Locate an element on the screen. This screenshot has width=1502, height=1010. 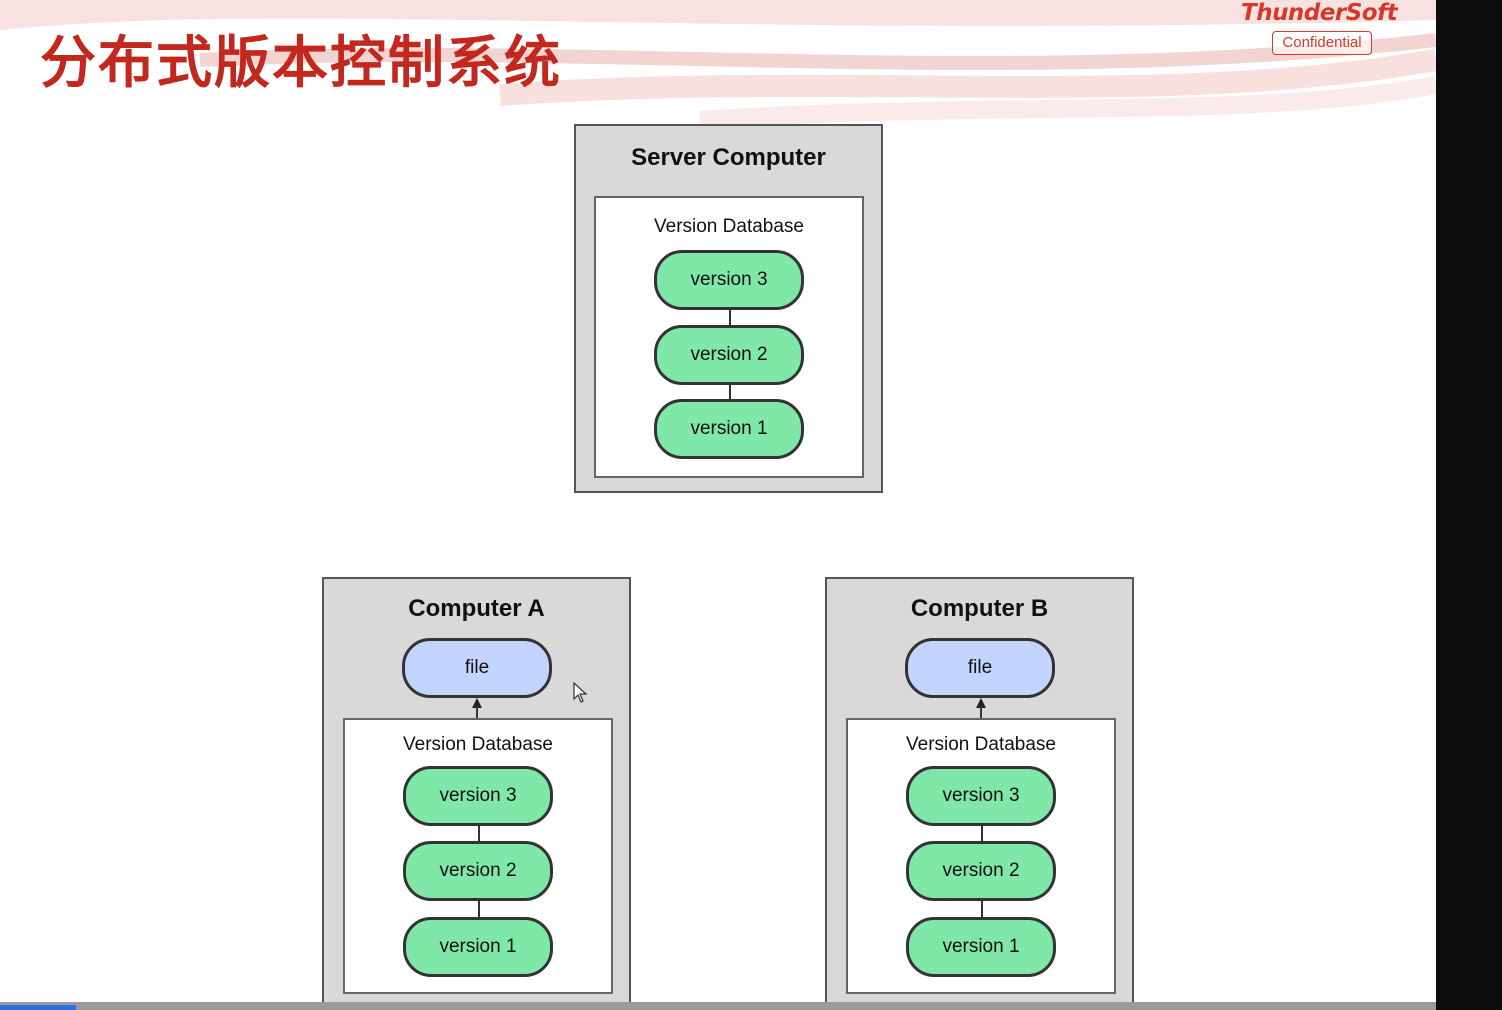
computer-b-version-2-node: version 2 is located at coordinates (981, 871).